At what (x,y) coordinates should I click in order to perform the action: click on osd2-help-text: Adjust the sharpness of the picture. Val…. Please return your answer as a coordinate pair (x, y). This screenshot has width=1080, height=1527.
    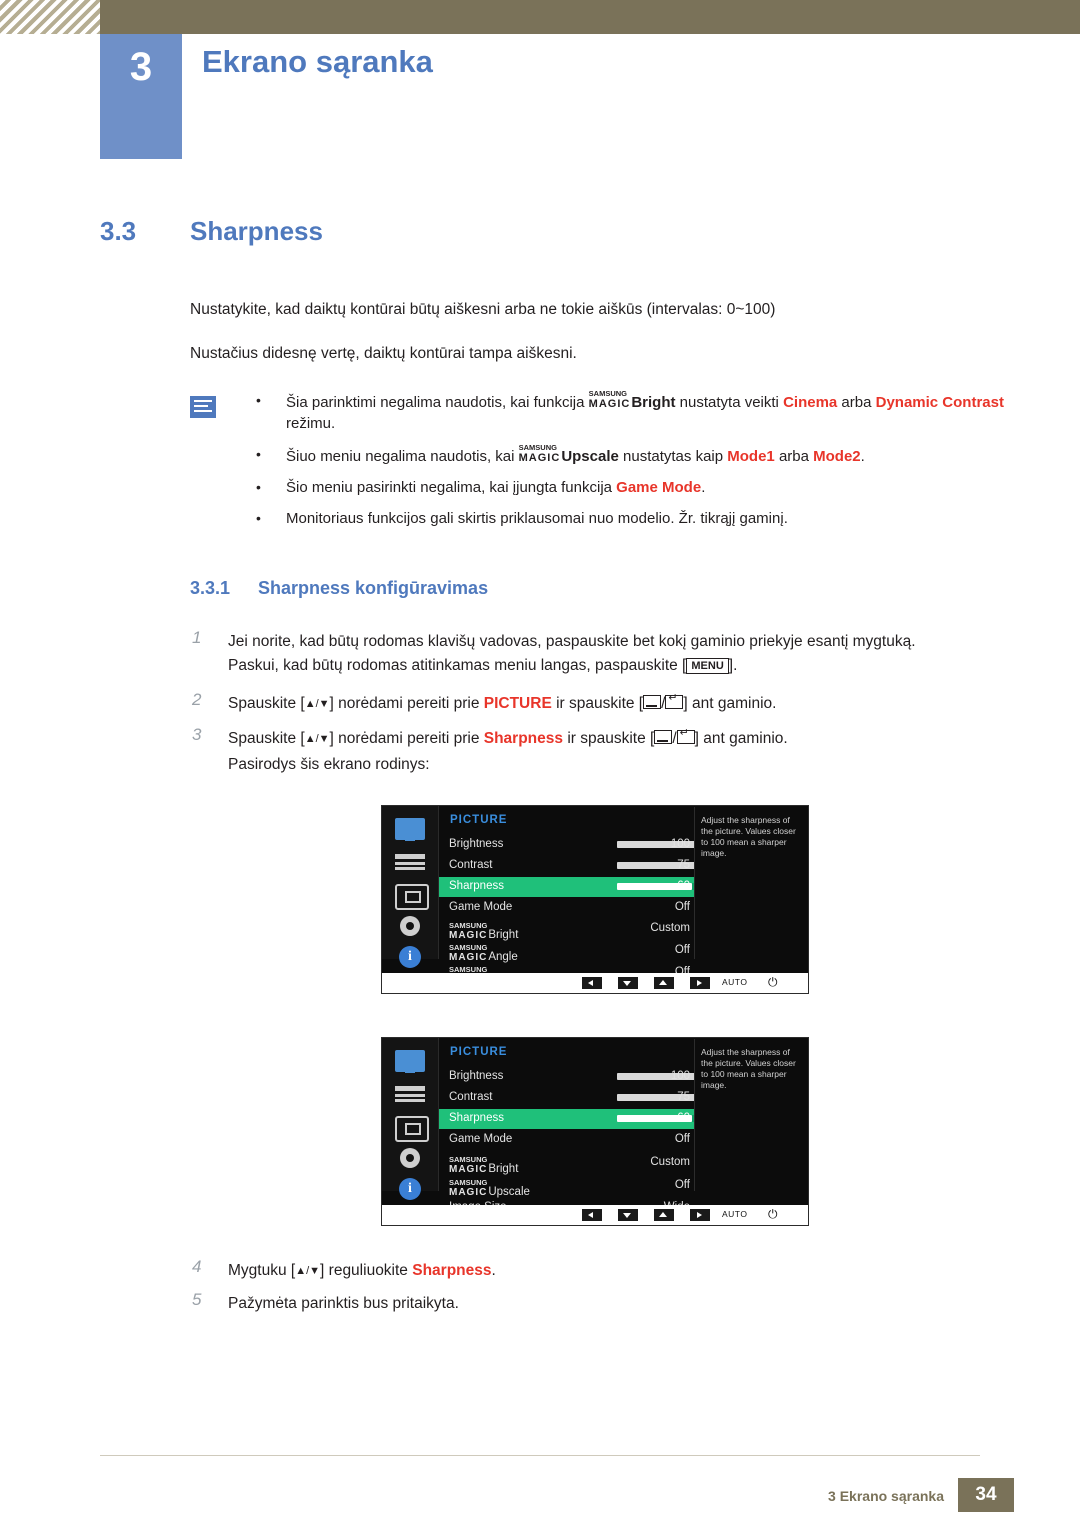
    Looking at the image, I should click on (750, 1115).